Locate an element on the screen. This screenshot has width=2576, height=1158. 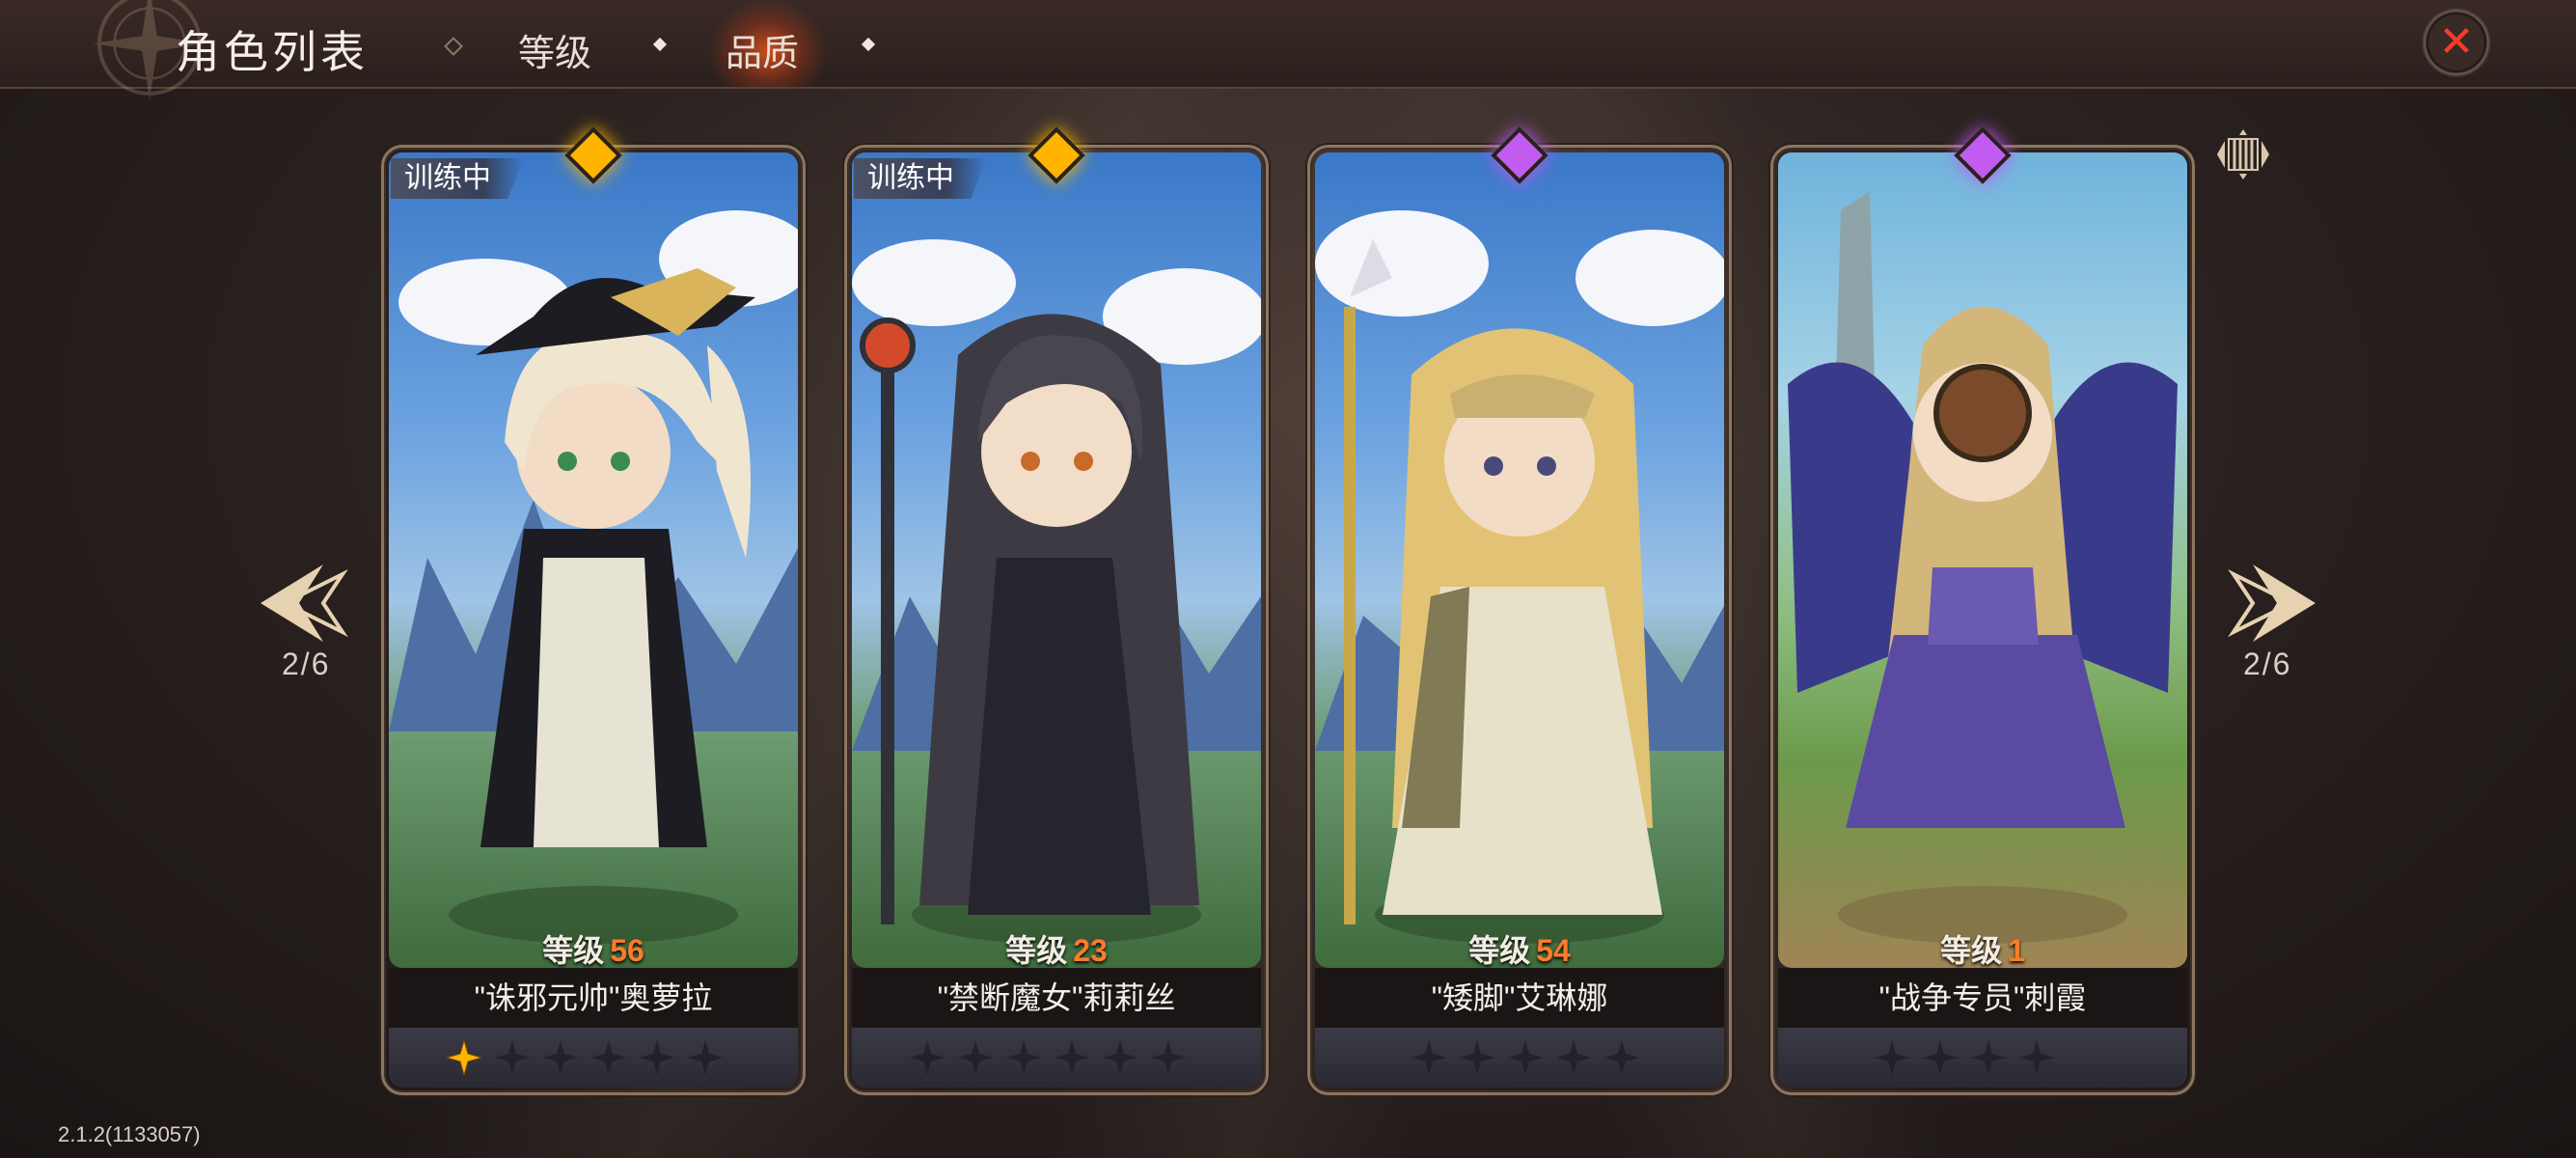
character-name: "矮脚"艾琳娜 is located at coordinates (1520, 998).